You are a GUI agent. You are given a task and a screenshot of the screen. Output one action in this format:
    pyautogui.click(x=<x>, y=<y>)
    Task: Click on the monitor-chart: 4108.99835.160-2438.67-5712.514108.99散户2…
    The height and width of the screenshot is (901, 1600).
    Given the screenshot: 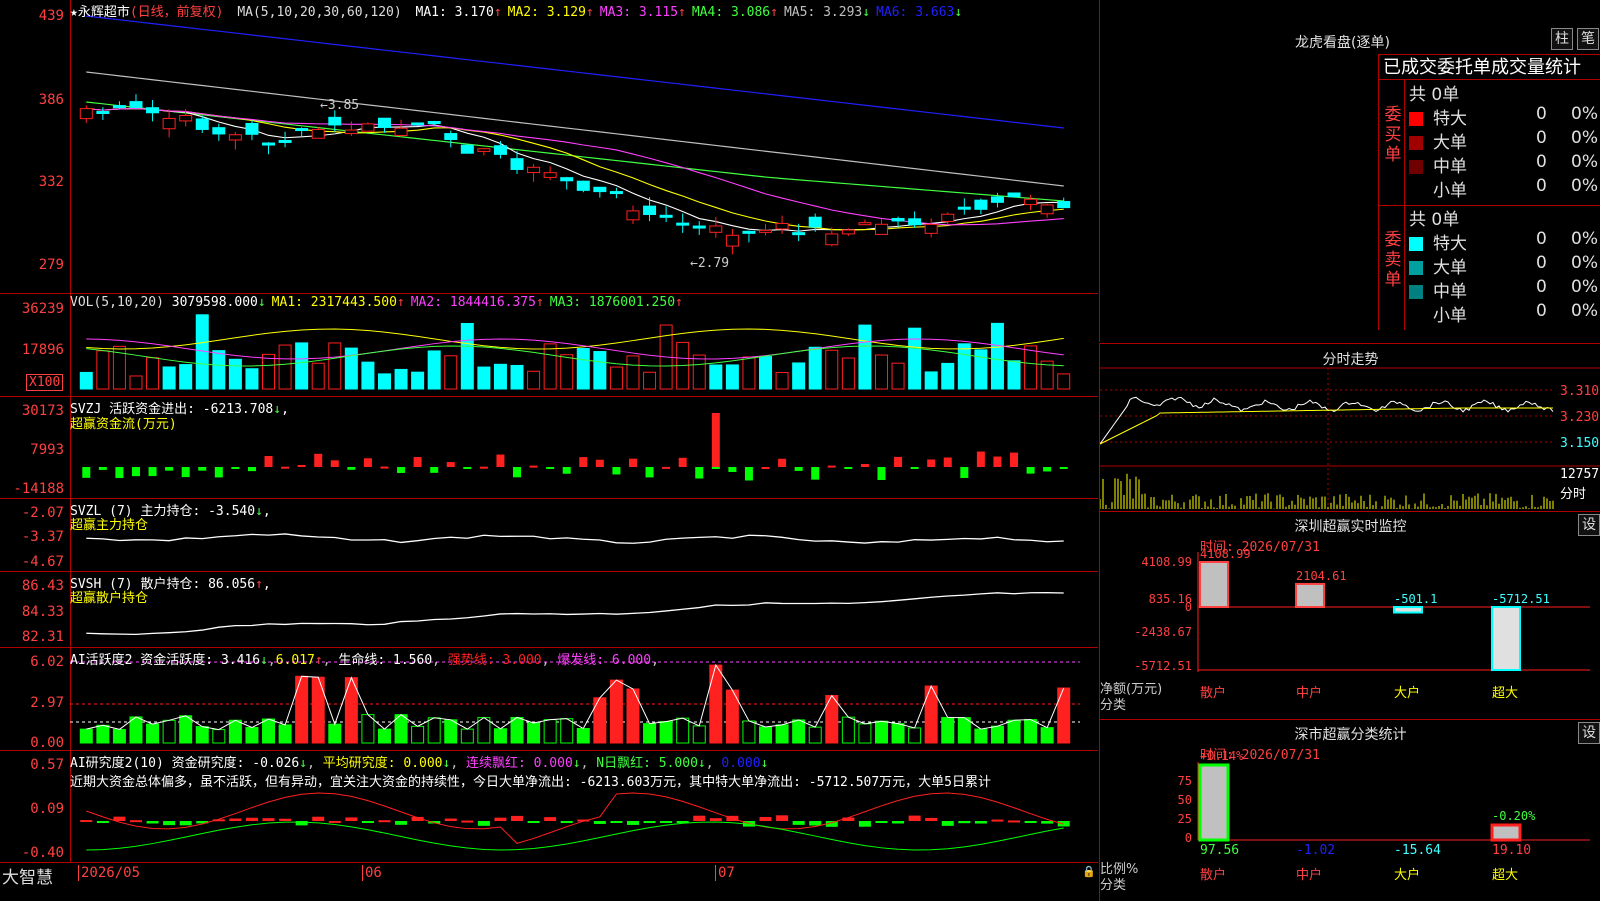 What is the action you would take?
    pyautogui.click(x=1350, y=615)
    